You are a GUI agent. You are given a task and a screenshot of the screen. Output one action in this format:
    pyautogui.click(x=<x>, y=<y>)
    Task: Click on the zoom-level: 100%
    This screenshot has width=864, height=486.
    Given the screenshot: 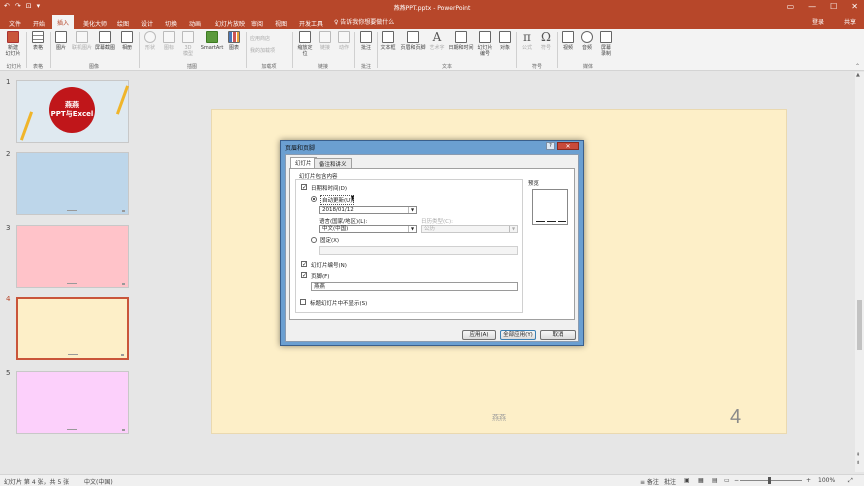 What is the action you would take?
    pyautogui.click(x=826, y=480)
    